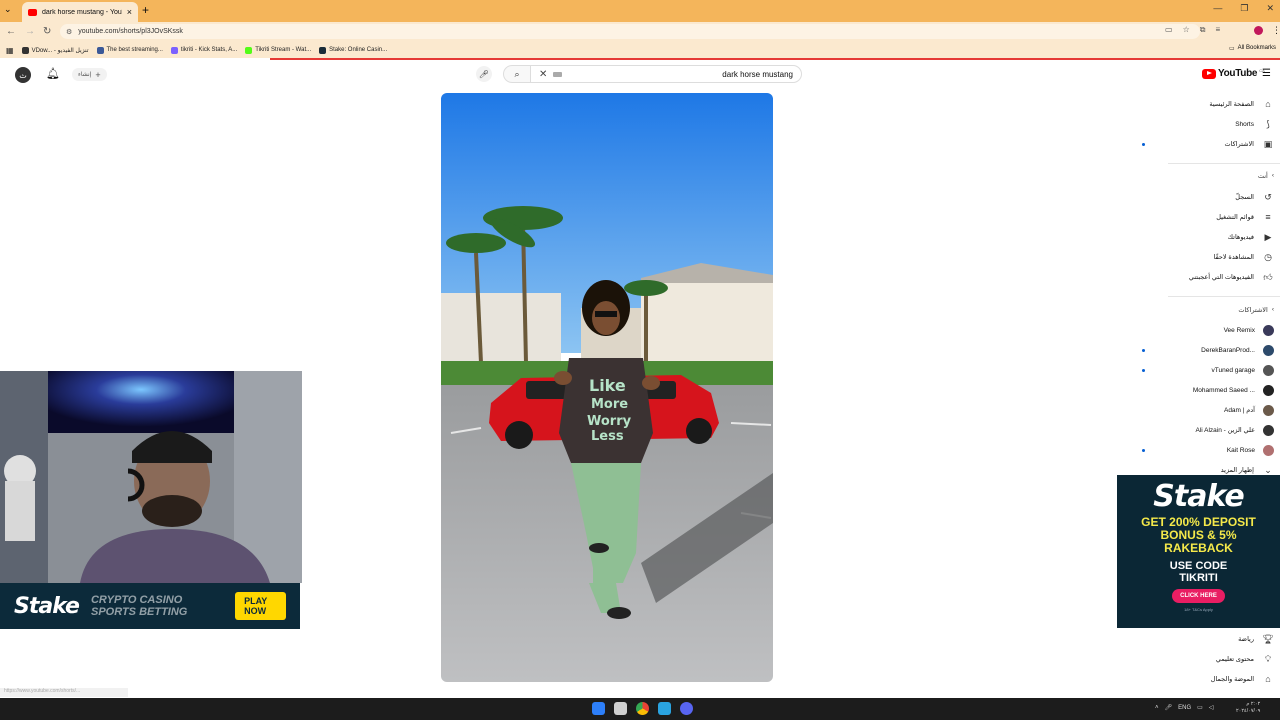 The height and width of the screenshot is (720, 1280). I want to click on svg-text: Worry, so click(609, 421).